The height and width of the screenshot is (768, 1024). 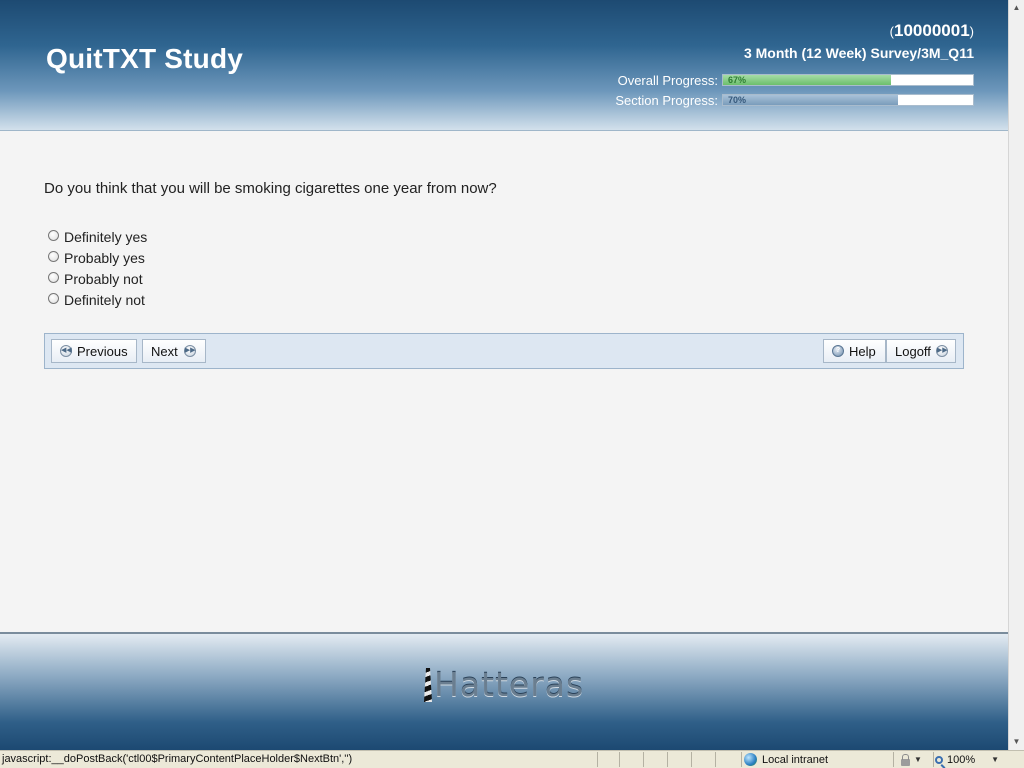 I want to click on participant-id: (10000001), so click(x=932, y=31).